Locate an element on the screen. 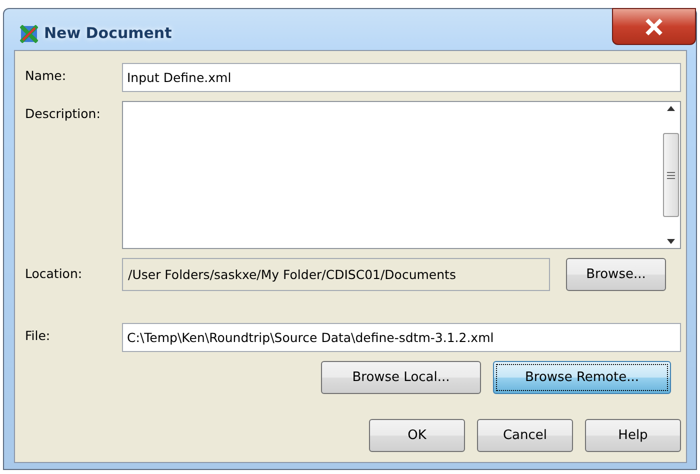 This screenshot has height=474, width=700. ok-button: OK is located at coordinates (417, 435).